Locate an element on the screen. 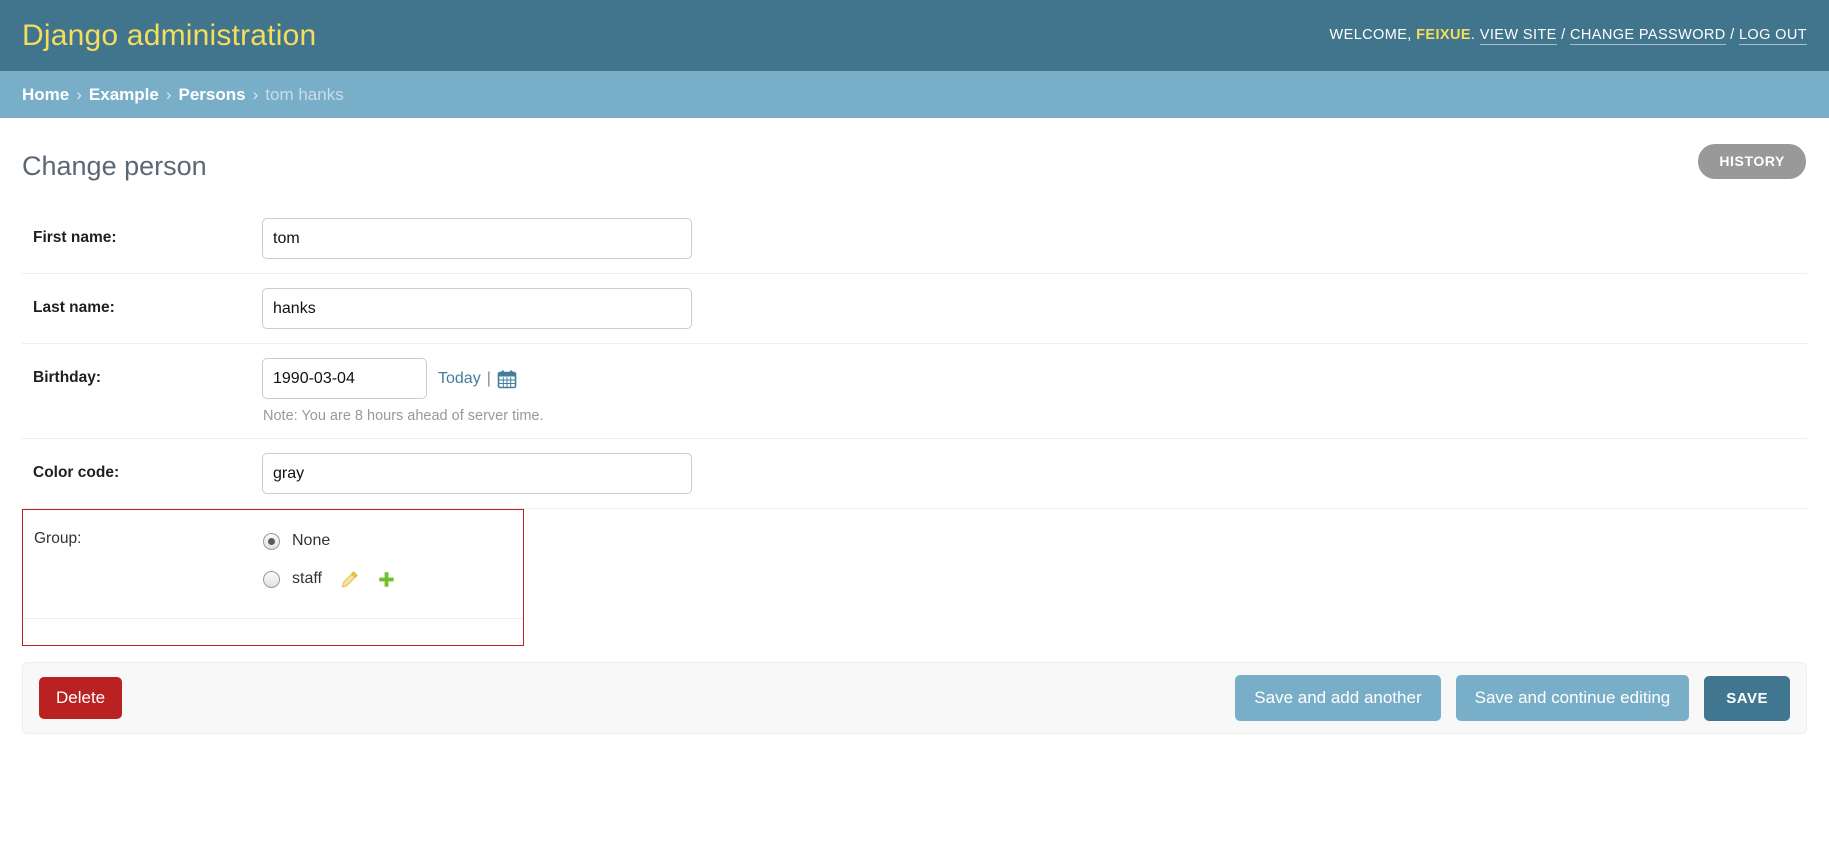 The height and width of the screenshot is (857, 1829). group-radio-list: None staff is located at coordinates (393, 560).